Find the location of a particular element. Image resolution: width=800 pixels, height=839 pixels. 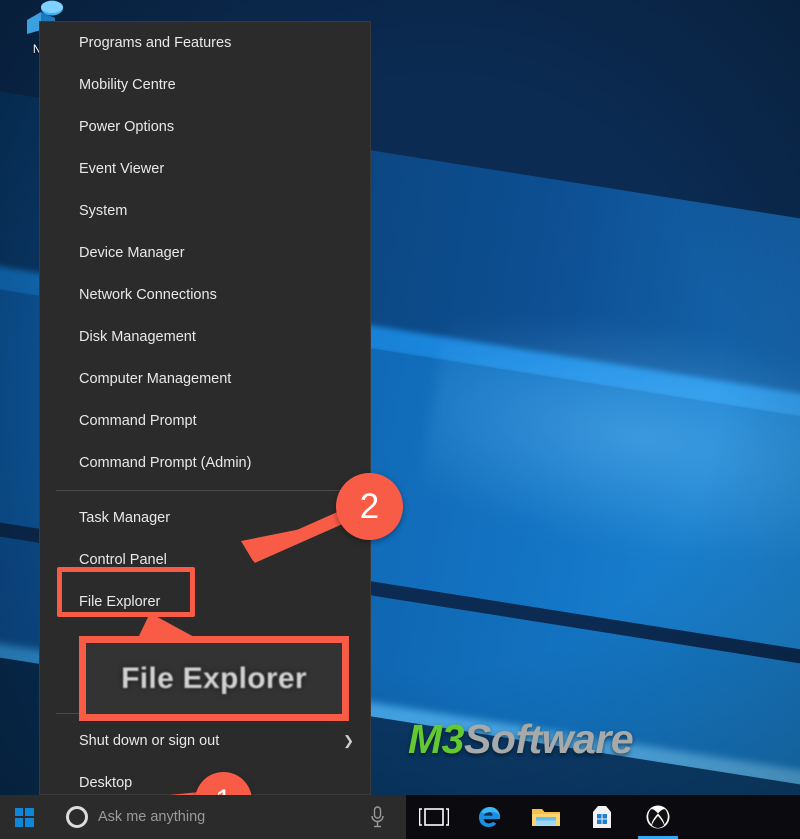

cortana-icon is located at coordinates (77, 817).